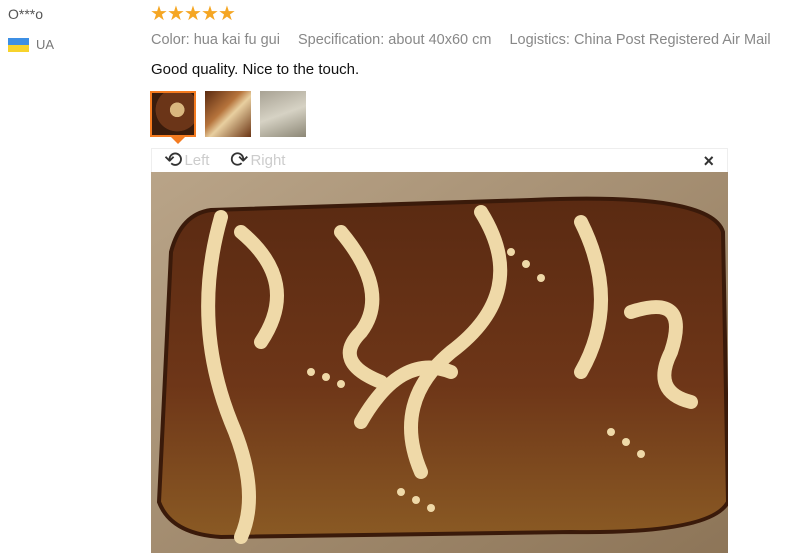 Image resolution: width=790 pixels, height=553 pixels. I want to click on reviewer-name: O***o, so click(26, 14).